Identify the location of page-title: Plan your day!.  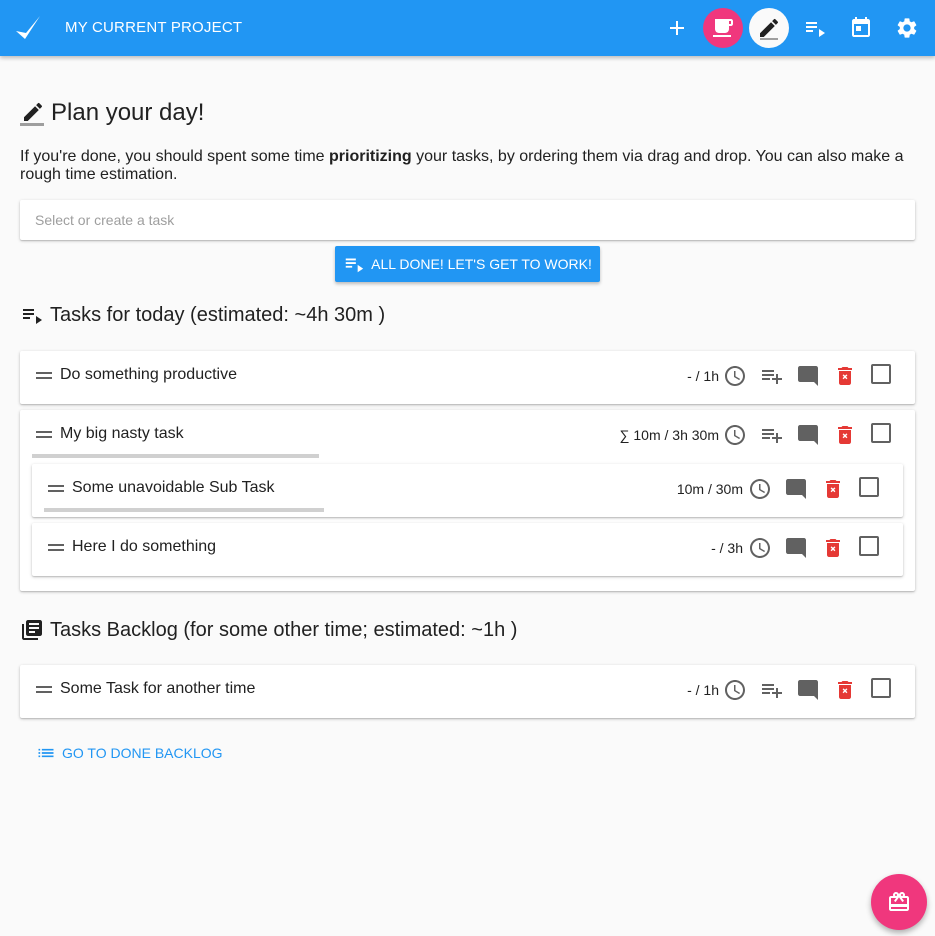
(112, 113).